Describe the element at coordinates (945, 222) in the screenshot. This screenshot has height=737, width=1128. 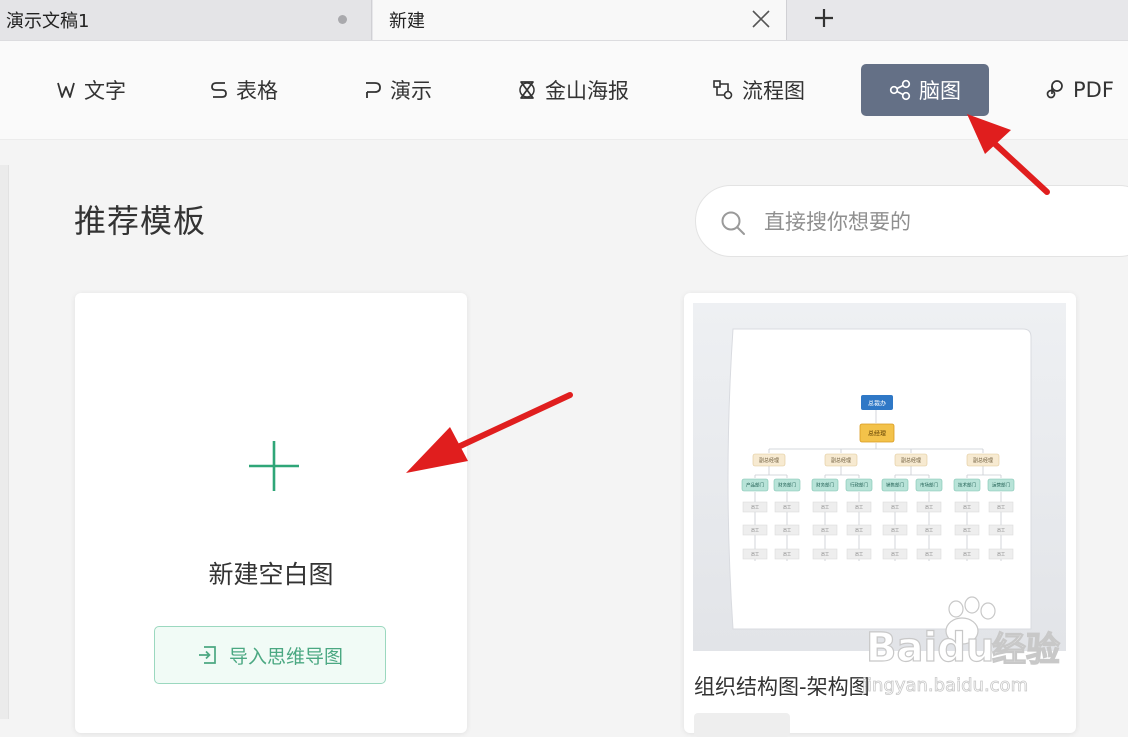
I see `search-input` at that location.